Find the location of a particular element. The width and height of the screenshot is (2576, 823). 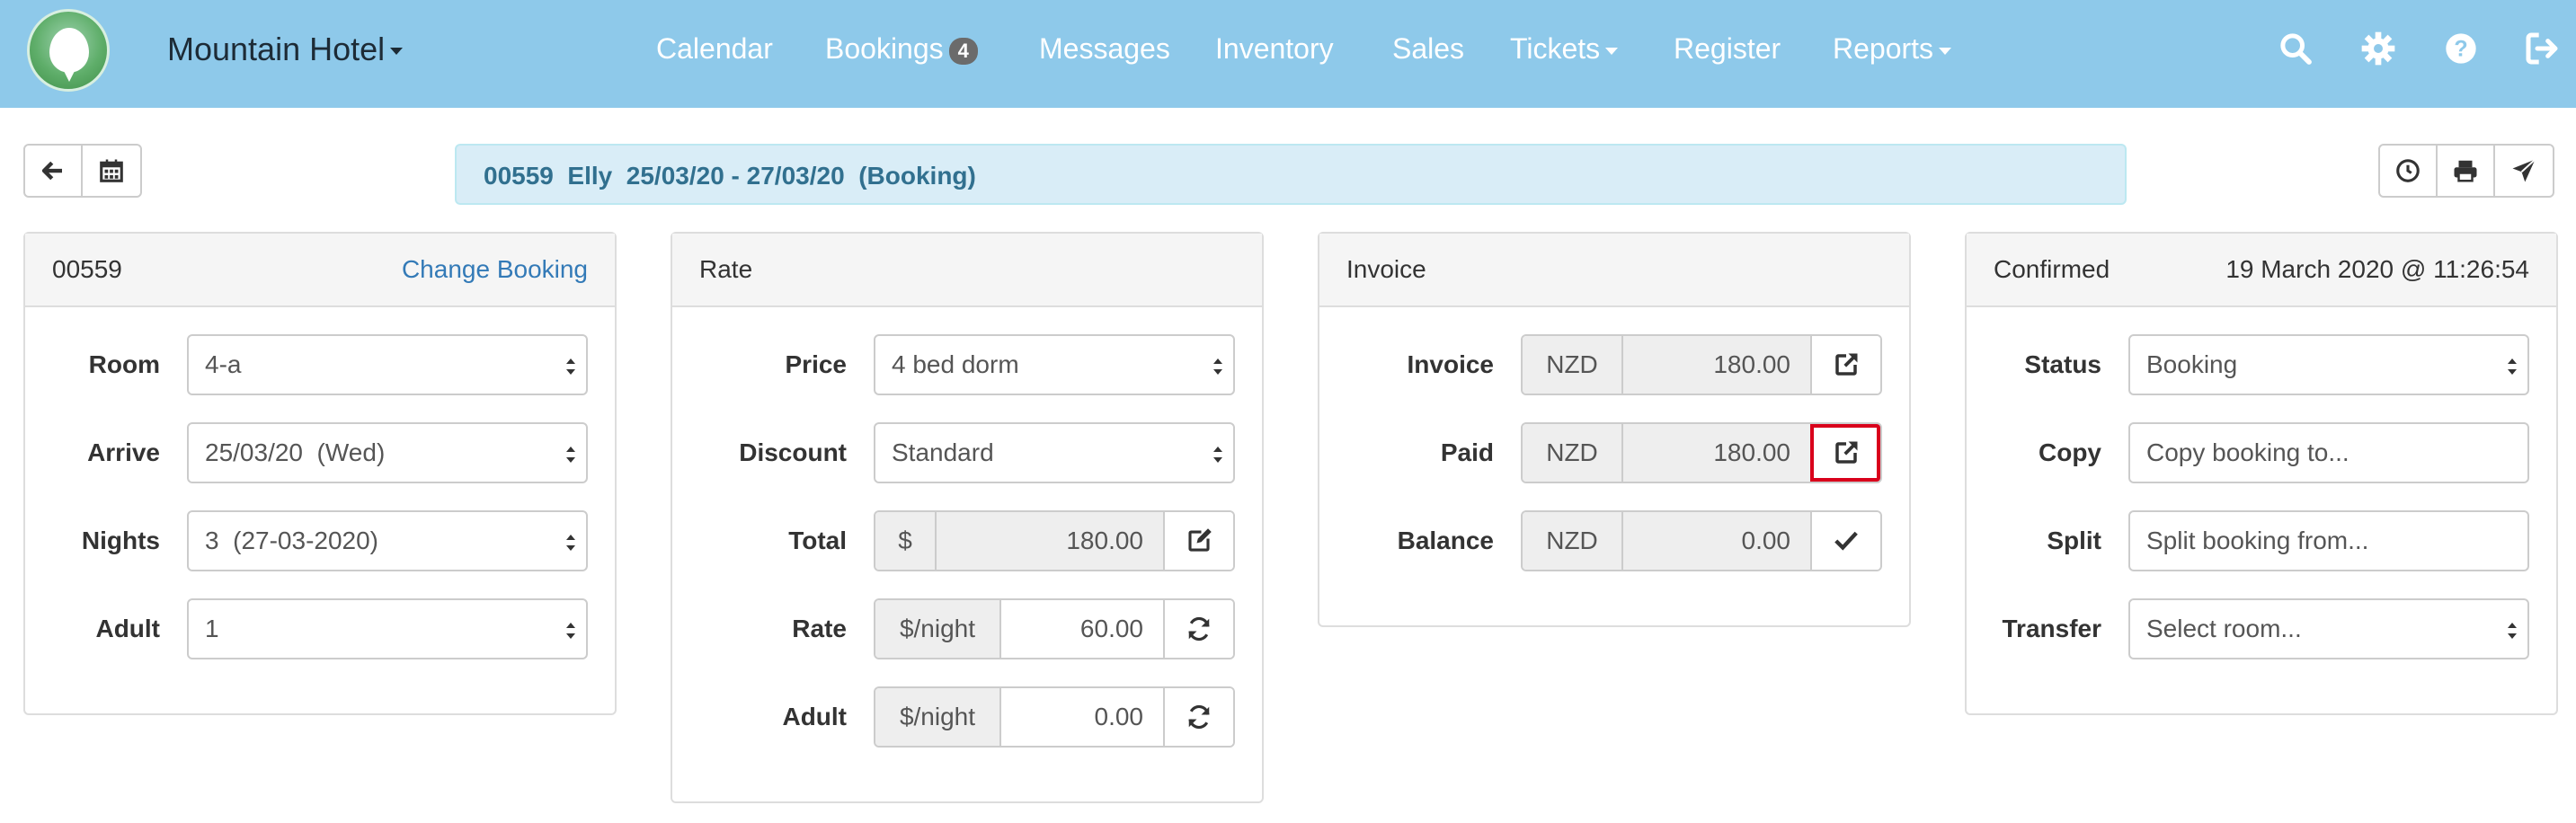

arrive-label: Arrive is located at coordinates (123, 452).